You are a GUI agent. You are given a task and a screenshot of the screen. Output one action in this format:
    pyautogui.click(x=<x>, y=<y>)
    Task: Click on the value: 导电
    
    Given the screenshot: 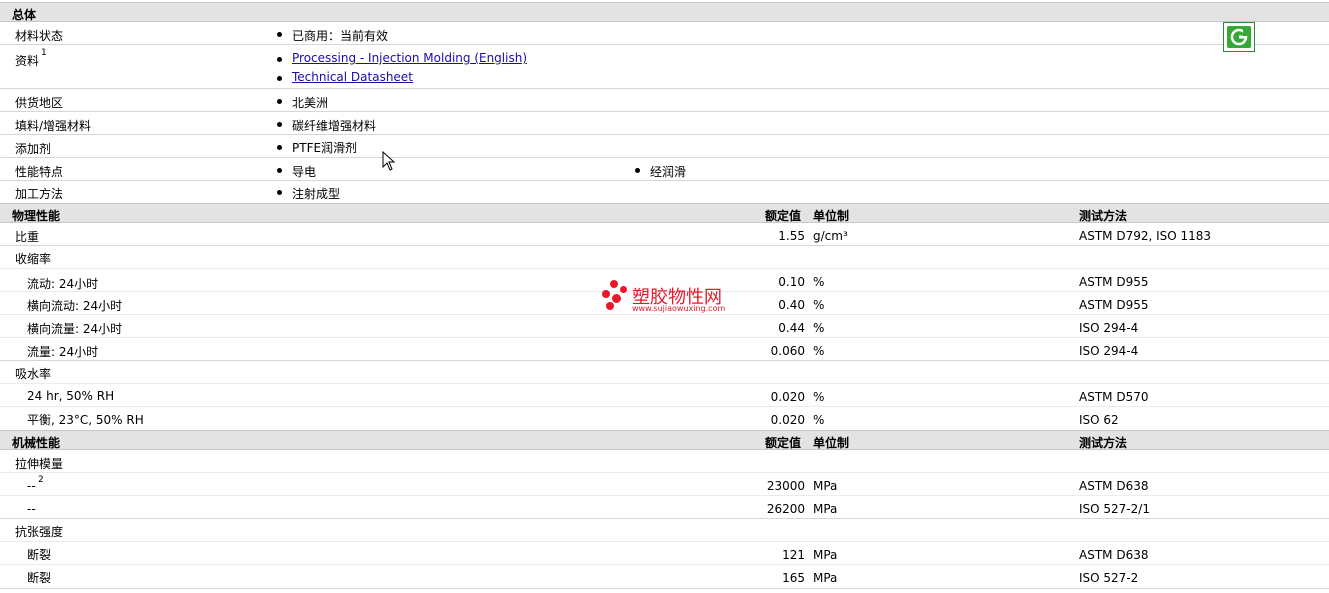 What is the action you would take?
    pyautogui.click(x=304, y=172)
    